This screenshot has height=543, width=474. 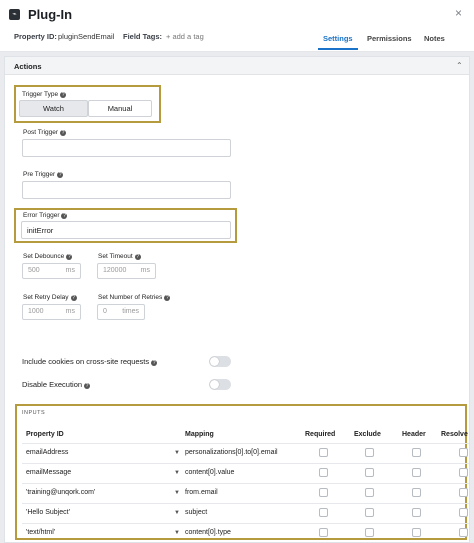 I want to click on pre-trigger-input, so click(x=126, y=190).